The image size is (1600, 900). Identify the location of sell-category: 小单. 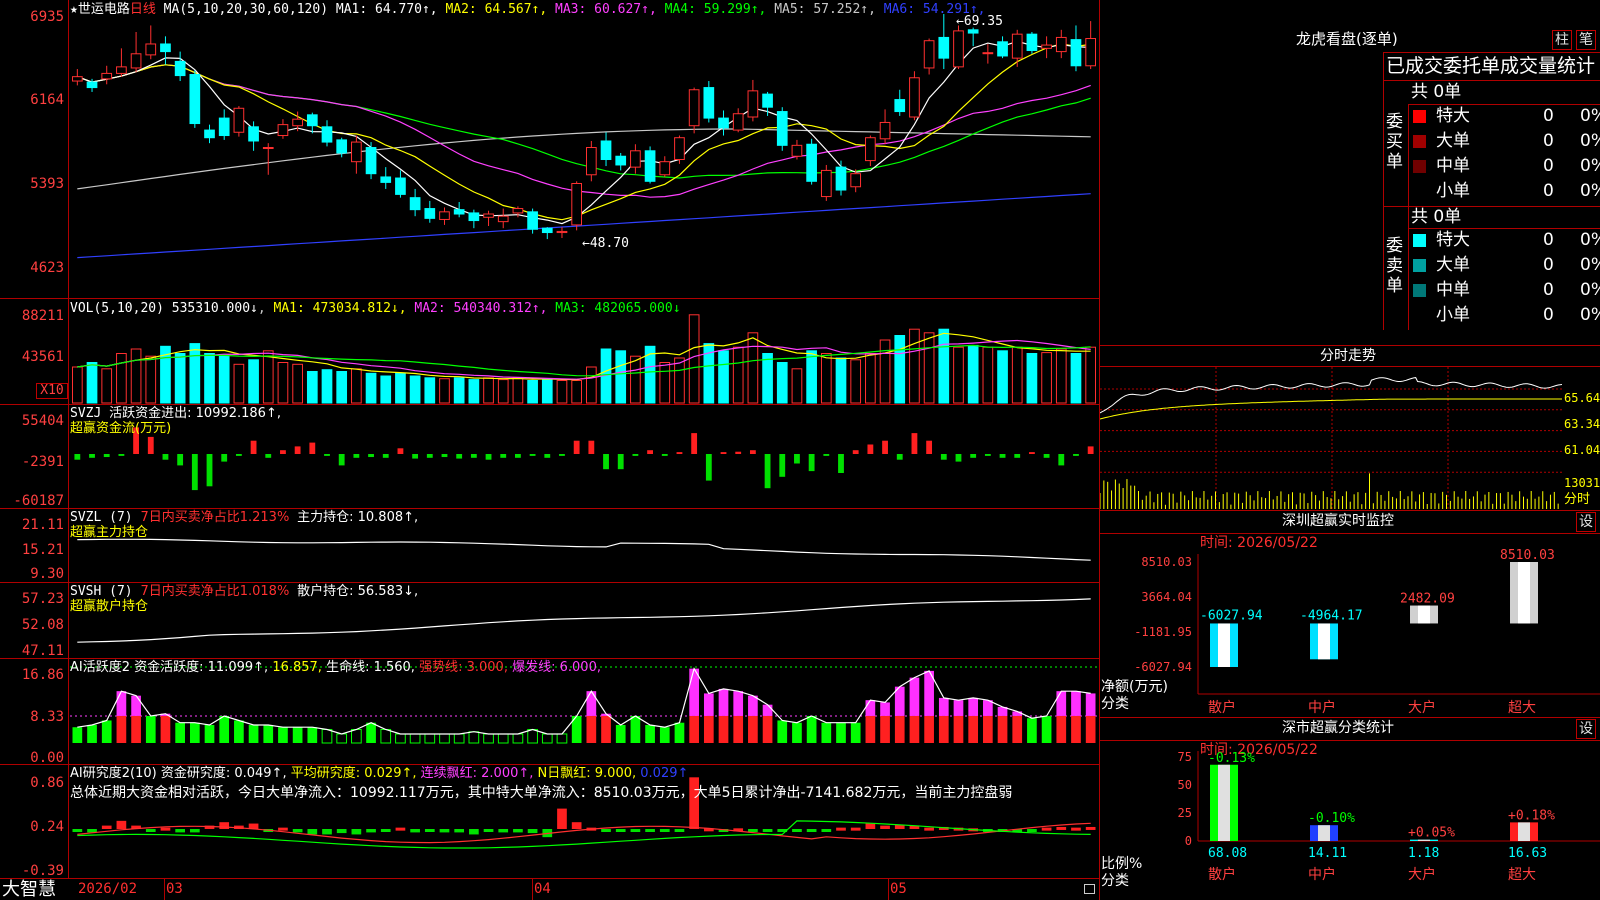
(1453, 315).